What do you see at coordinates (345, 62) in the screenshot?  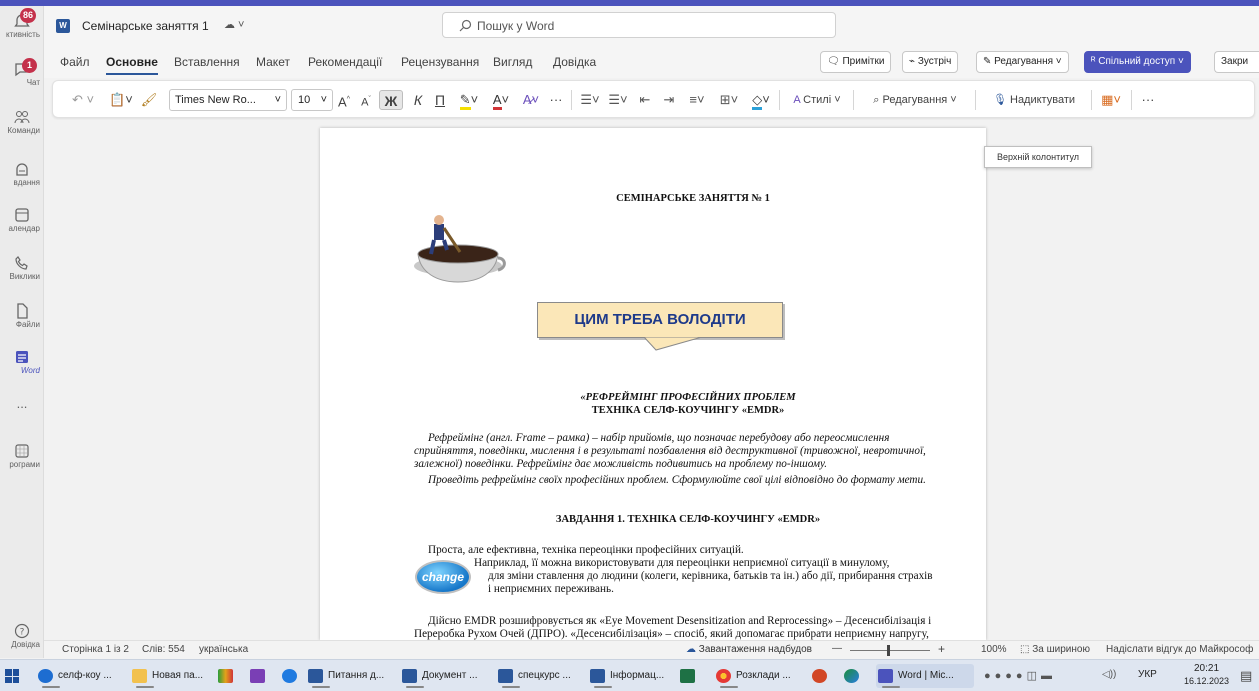 I see `tab-recommendations: Рекомендації` at bounding box center [345, 62].